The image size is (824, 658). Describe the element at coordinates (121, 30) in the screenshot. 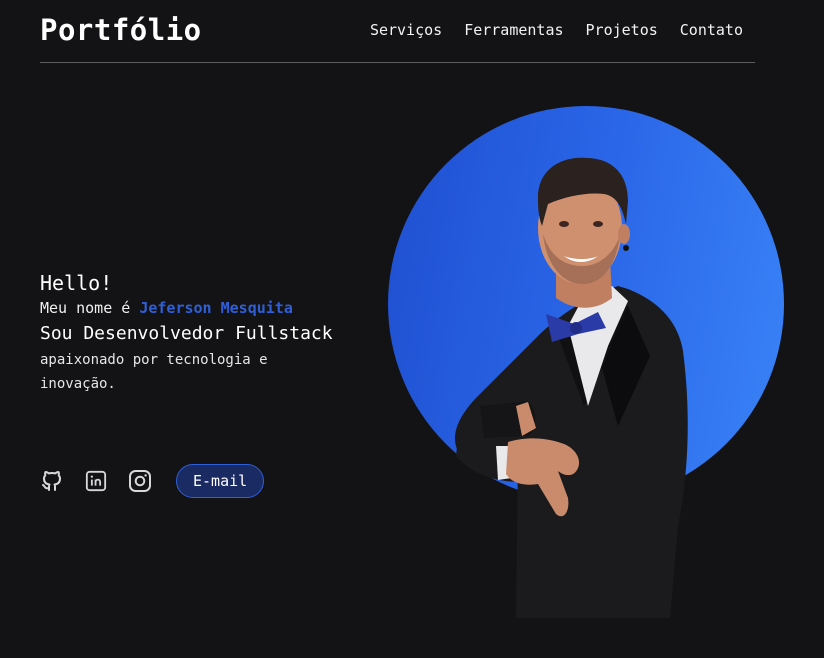

I see `site-logo: Portfólio` at that location.